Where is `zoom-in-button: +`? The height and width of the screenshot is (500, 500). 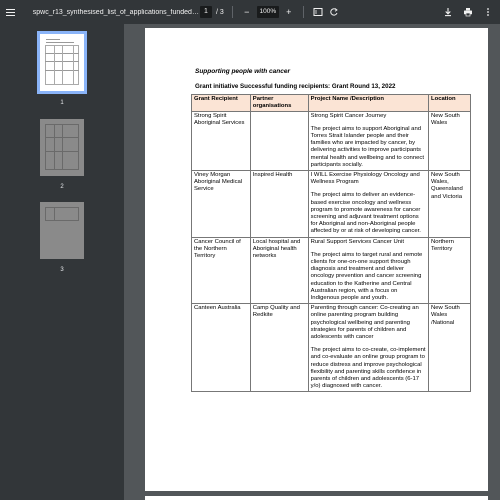
zoom-in-button: + is located at coordinates (289, 12).